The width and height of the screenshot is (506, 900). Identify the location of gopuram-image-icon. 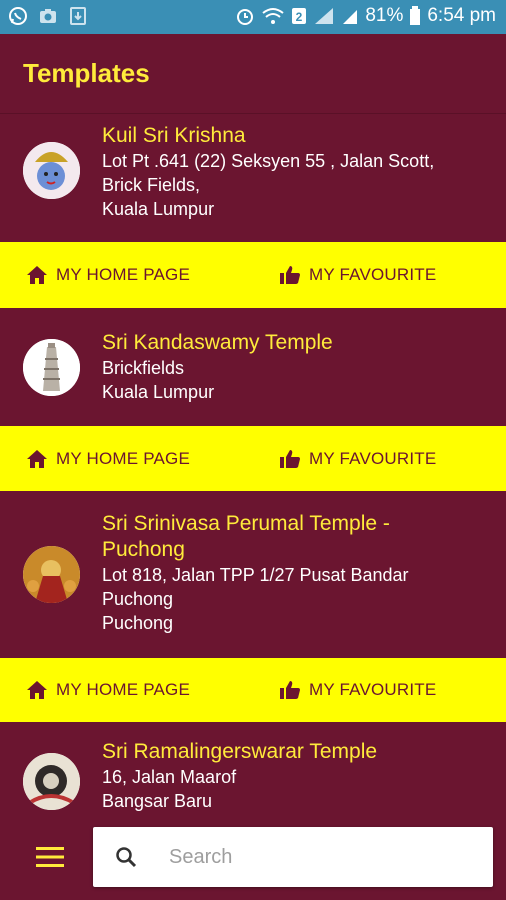
(51, 367).